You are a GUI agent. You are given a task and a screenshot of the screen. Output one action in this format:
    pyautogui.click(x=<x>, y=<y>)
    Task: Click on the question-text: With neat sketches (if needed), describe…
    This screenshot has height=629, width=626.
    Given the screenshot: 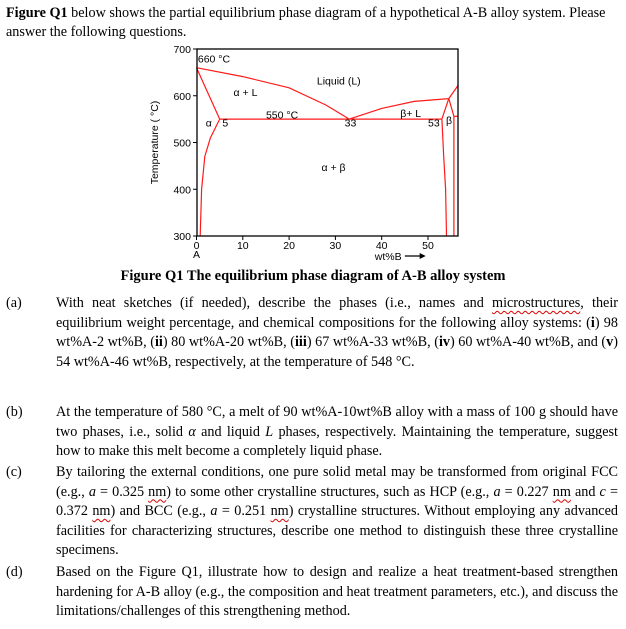 What is the action you would take?
    pyautogui.click(x=337, y=333)
    